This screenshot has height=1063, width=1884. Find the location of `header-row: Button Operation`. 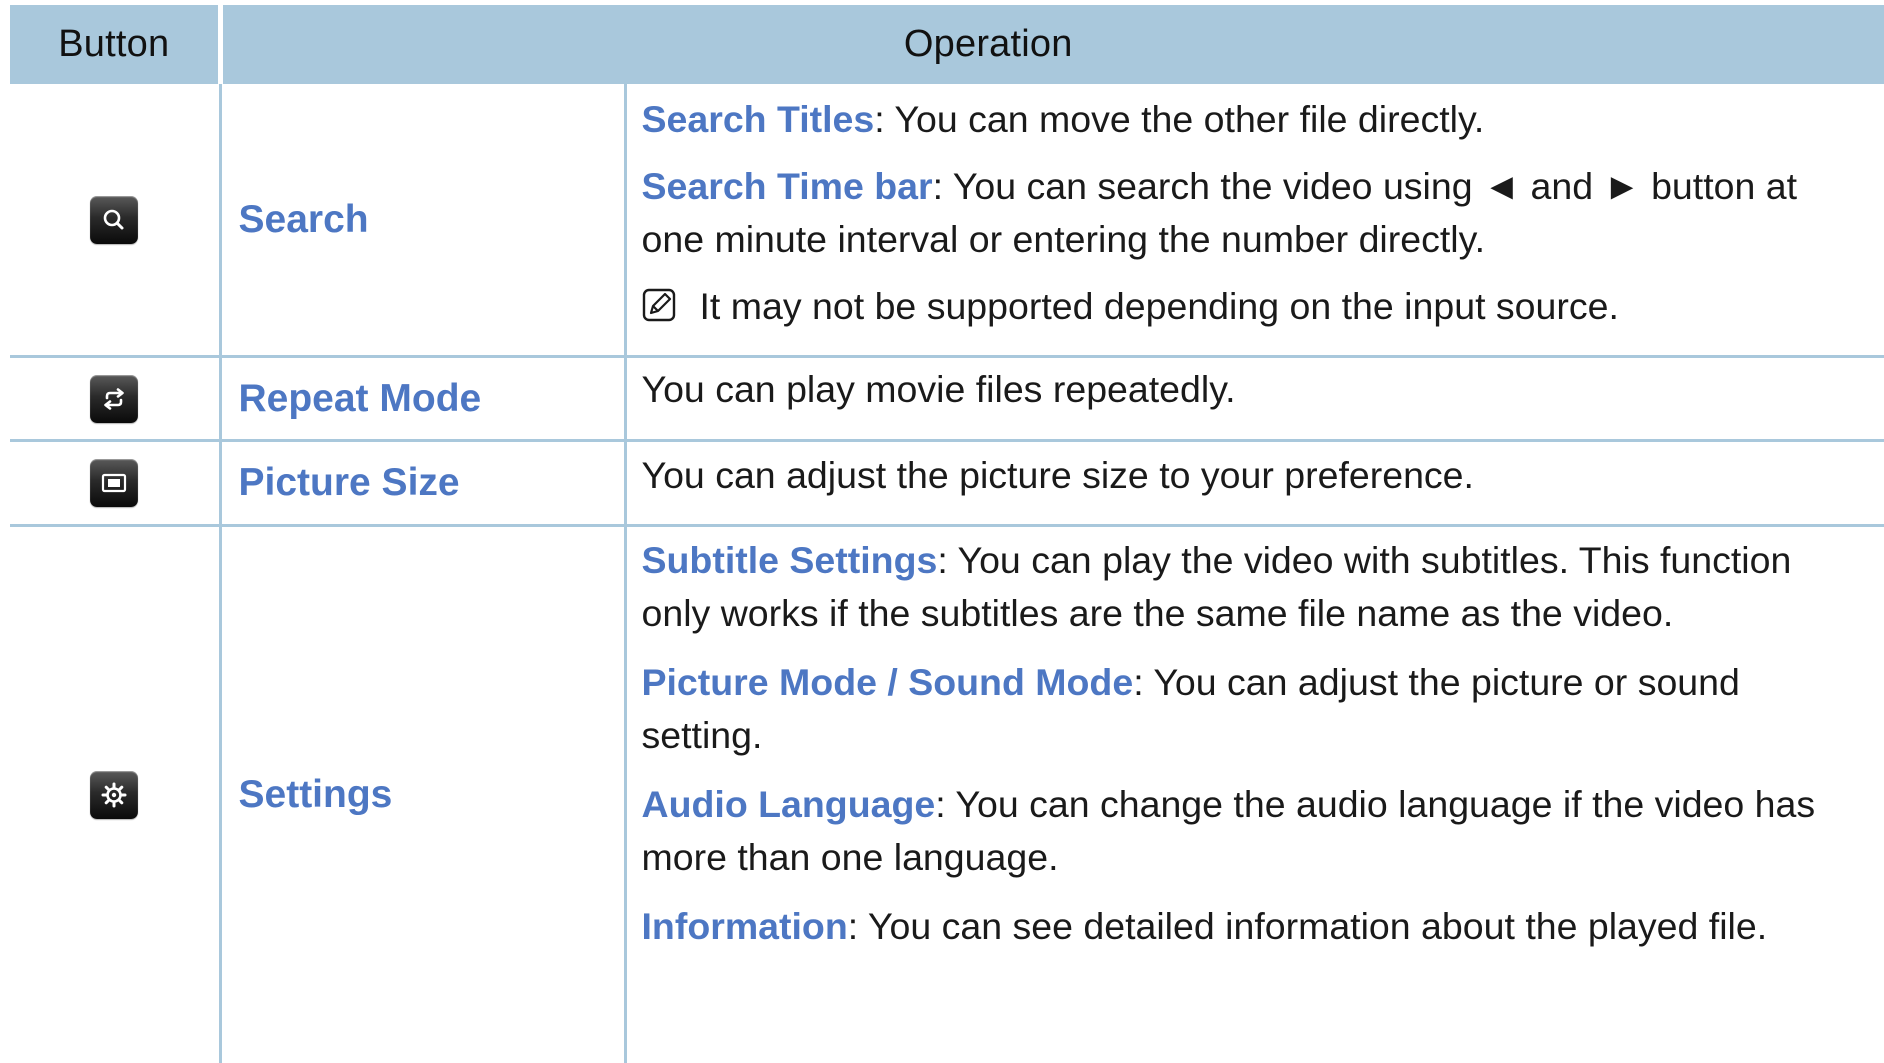

header-row: Button Operation is located at coordinates (947, 44).